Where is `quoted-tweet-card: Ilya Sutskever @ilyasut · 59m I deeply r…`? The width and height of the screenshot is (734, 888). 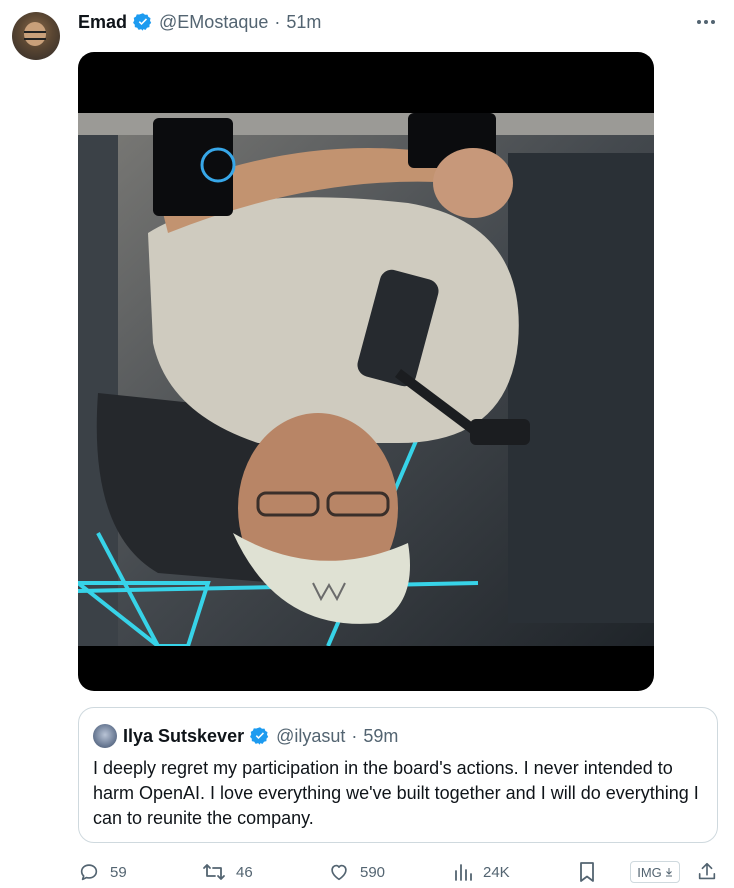
quoted-tweet-card: Ilya Sutskever @ilyasut · 59m I deeply r… is located at coordinates (398, 775).